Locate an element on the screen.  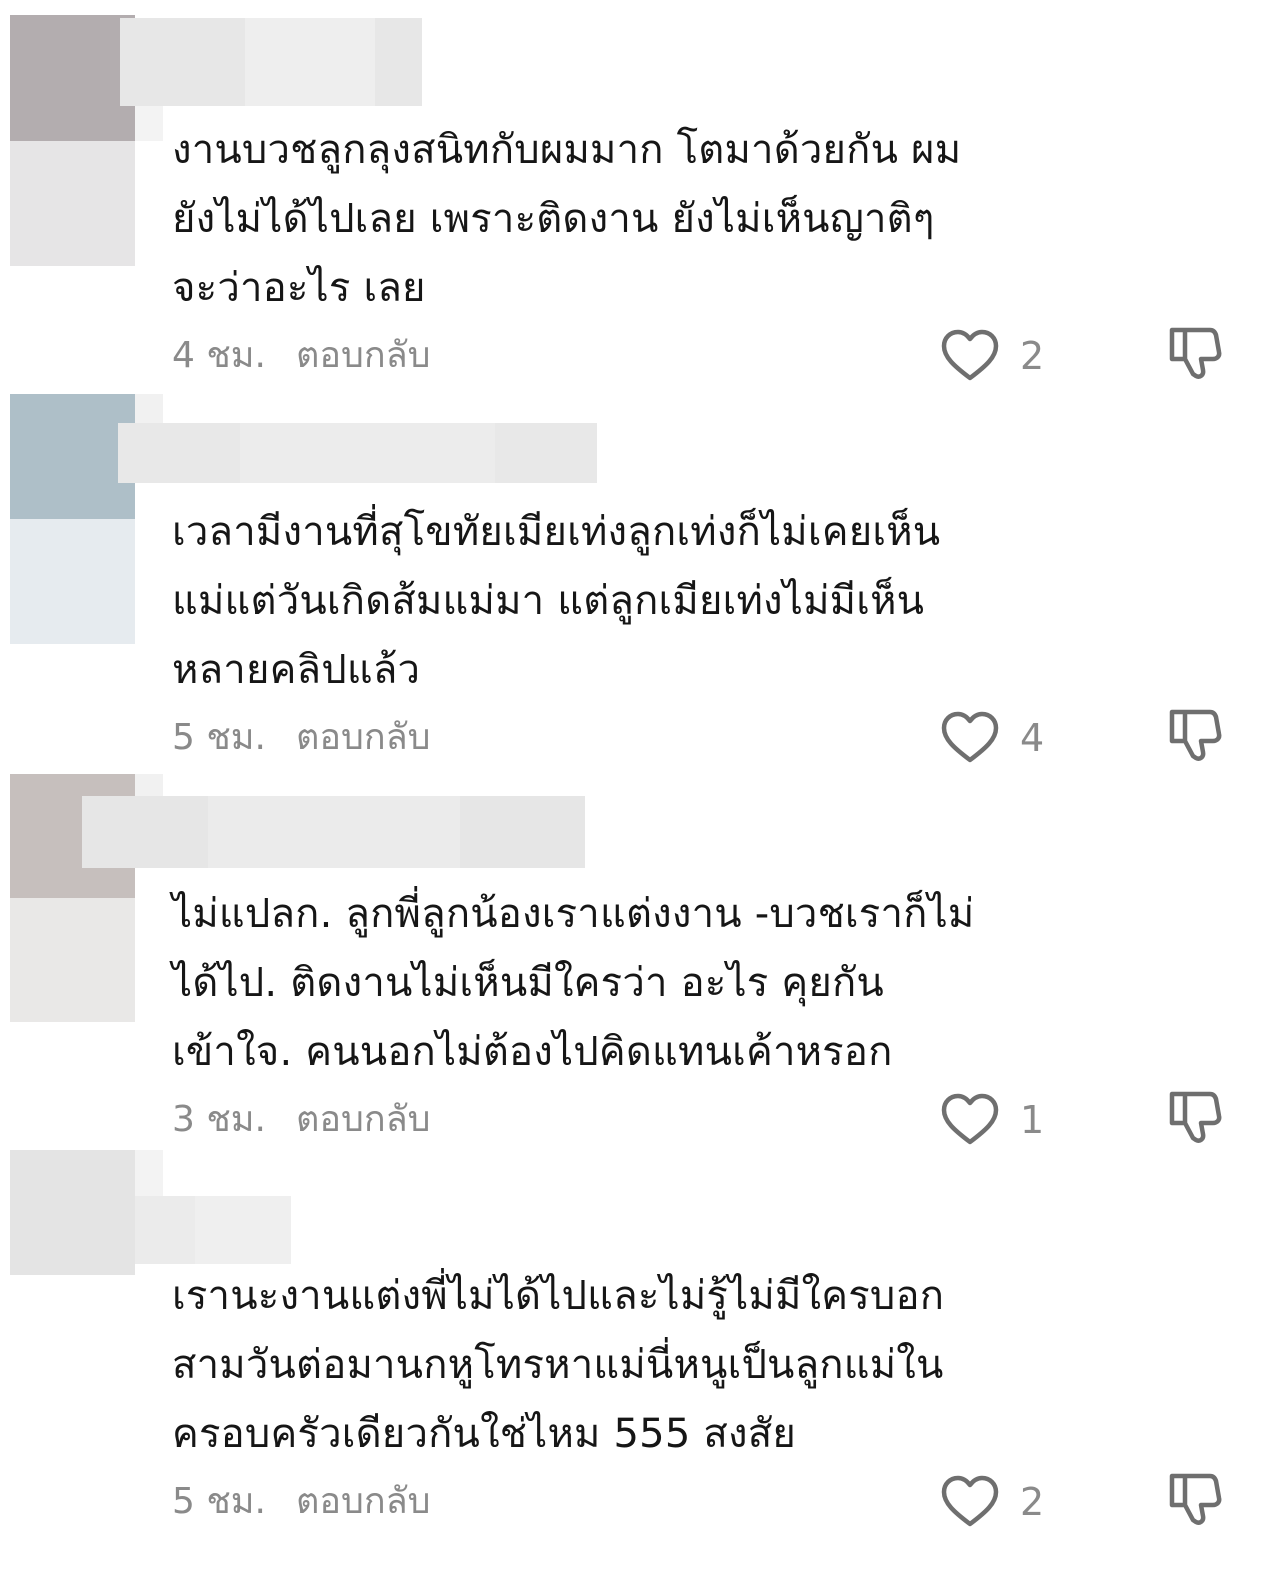
like-count: 4 is located at coordinates (1032, 738).